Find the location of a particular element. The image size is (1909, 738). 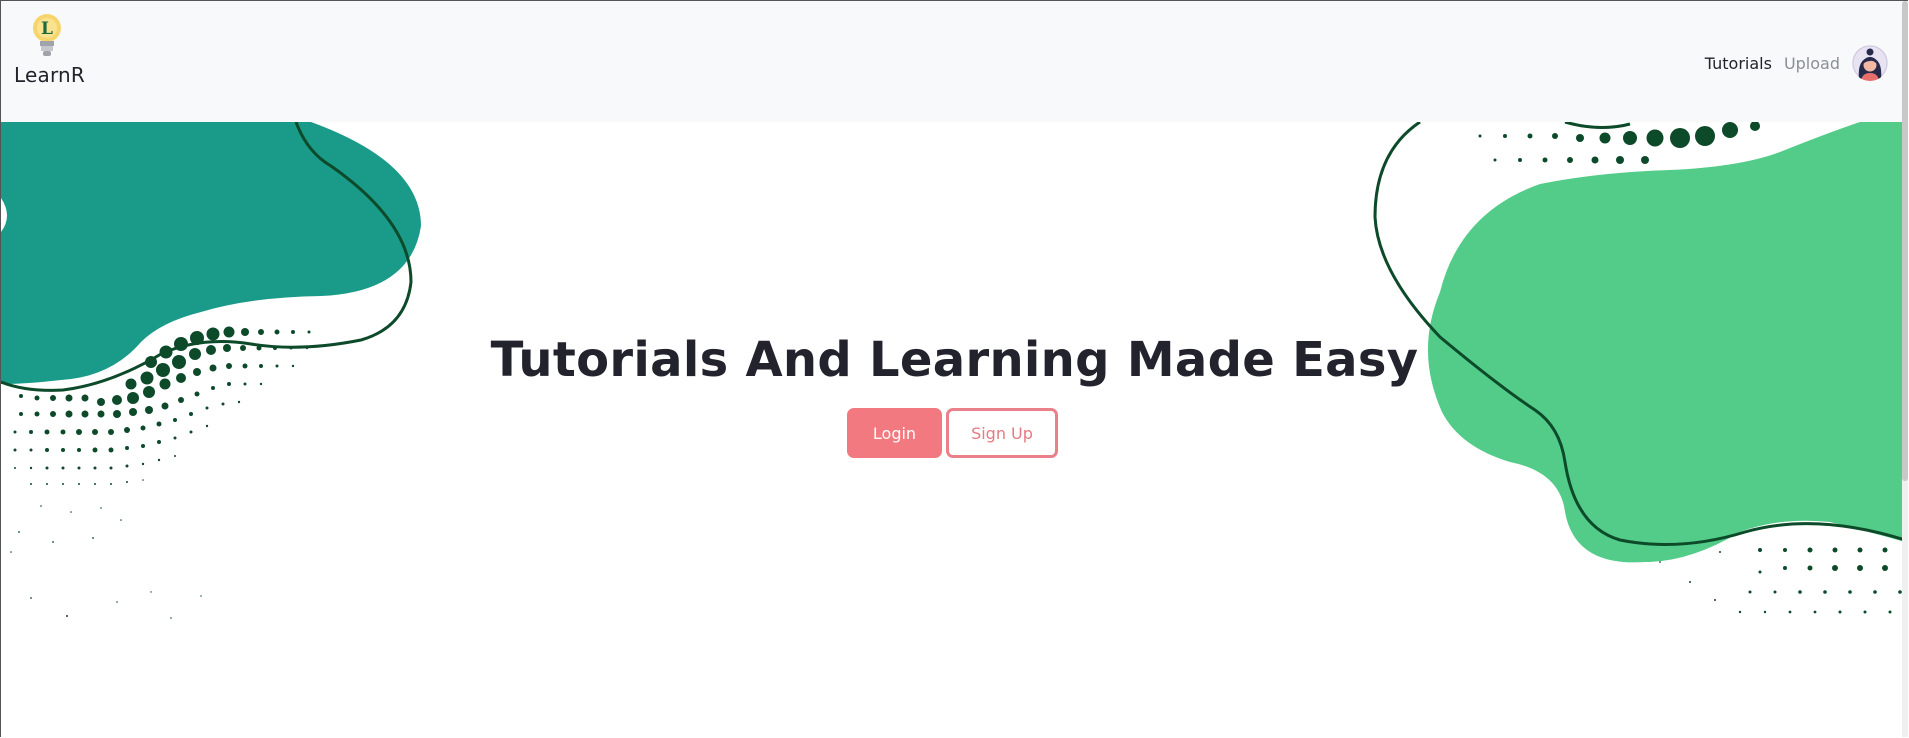

hero-title: Tutorials And Learning Made Easy is located at coordinates (954, 360).